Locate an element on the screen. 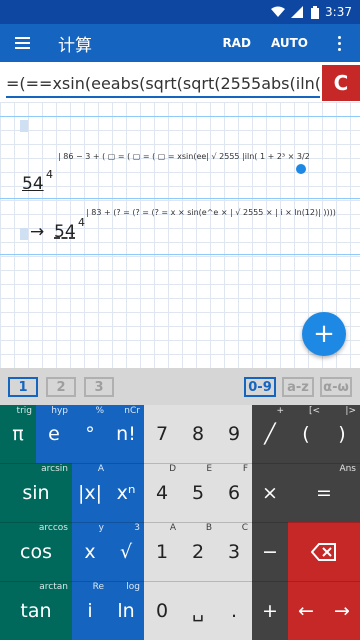 The image size is (360, 640). tab-2: 2 is located at coordinates (61, 387).